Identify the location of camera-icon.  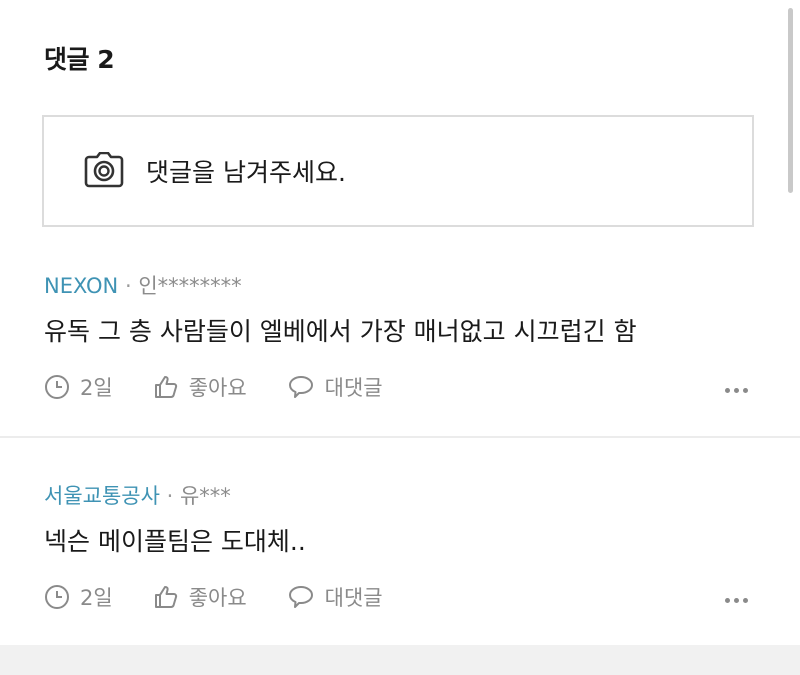
(104, 171).